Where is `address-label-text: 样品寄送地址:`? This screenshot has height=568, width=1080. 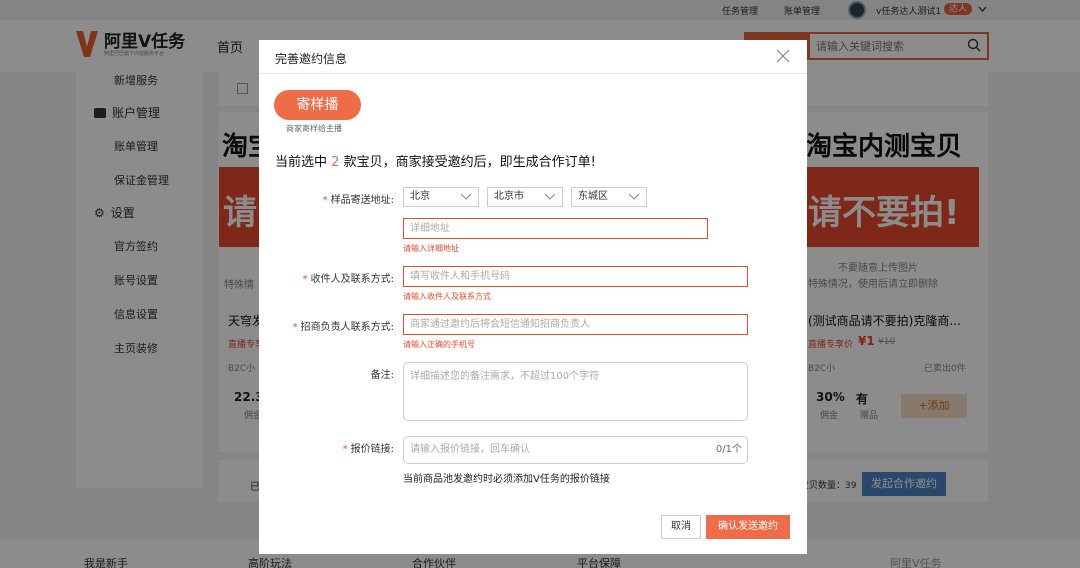
address-label-text: 样品寄送地址: is located at coordinates (362, 200).